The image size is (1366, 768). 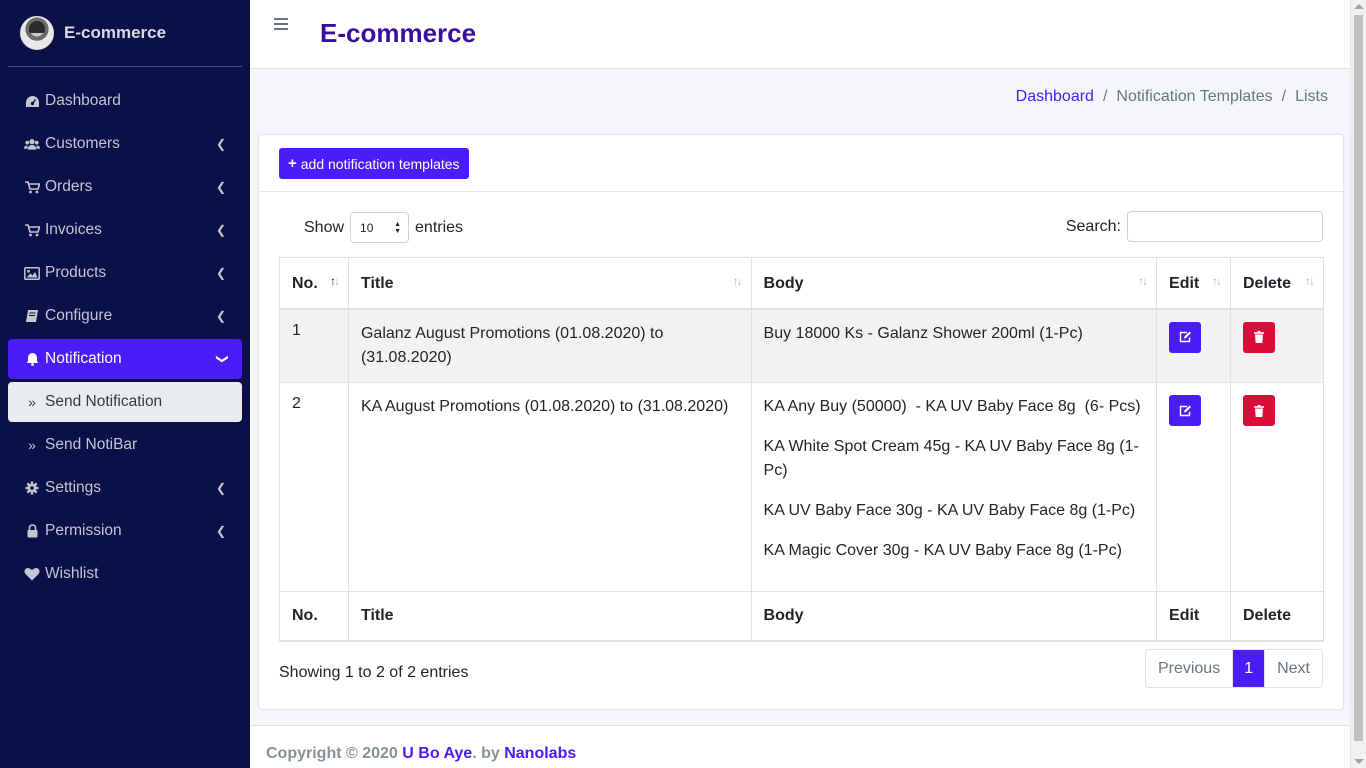 I want to click on scrollbar-thumb, so click(x=1358, y=378).